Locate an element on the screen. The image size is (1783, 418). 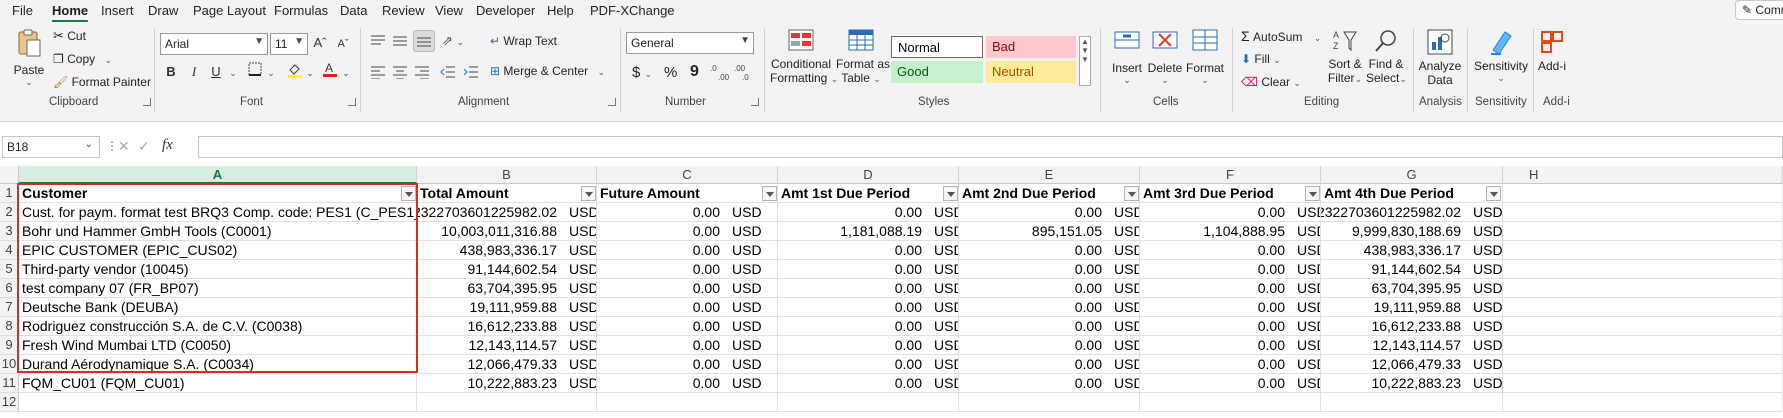
align-bottom-button is located at coordinates (424, 41).